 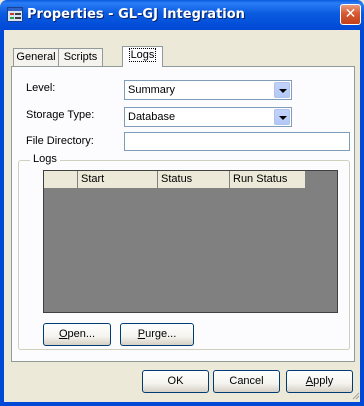 I want to click on apply-button-mnemonic: A, so click(x=309, y=381).